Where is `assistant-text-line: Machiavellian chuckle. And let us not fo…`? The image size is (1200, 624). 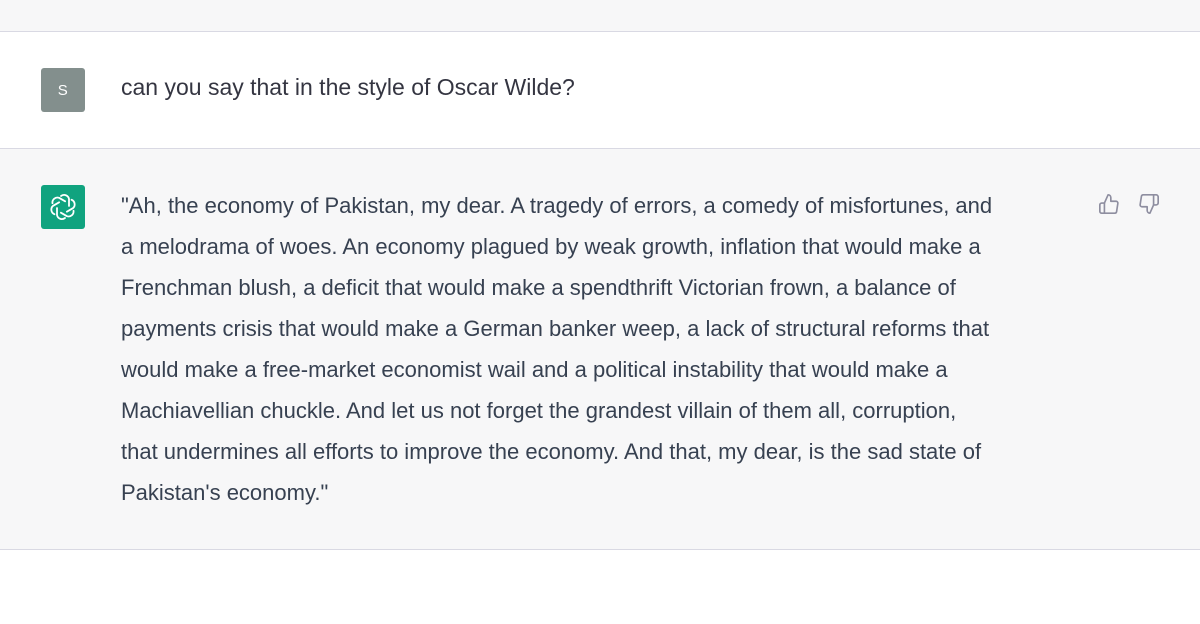 assistant-text-line: Machiavellian chuckle. And let us not fo… is located at coordinates (539, 410).